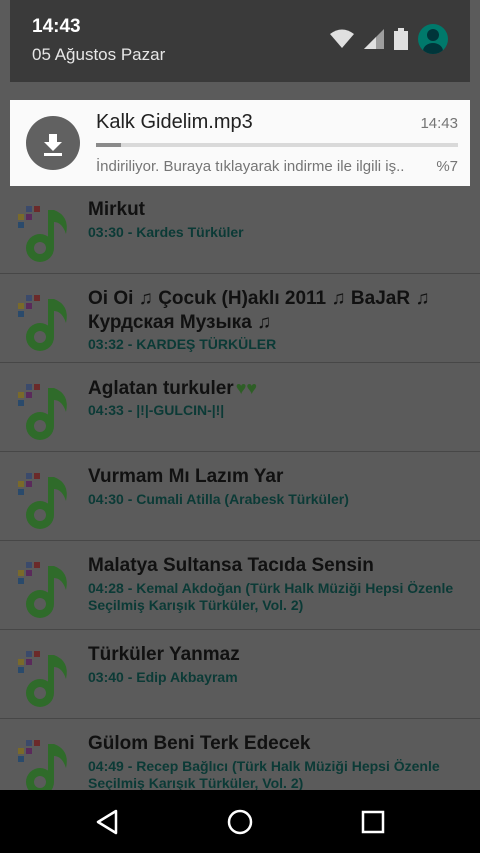 The height and width of the screenshot is (853, 480). I want to click on list-item: Türküler Yanmaz 03:40 - Edip Akbayram, so click(240, 675).